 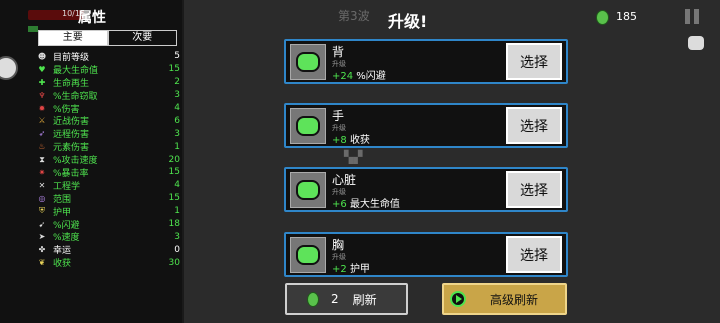 What do you see at coordinates (364, 299) in the screenshot?
I see `reroll-label: 刷新` at bounding box center [364, 299].